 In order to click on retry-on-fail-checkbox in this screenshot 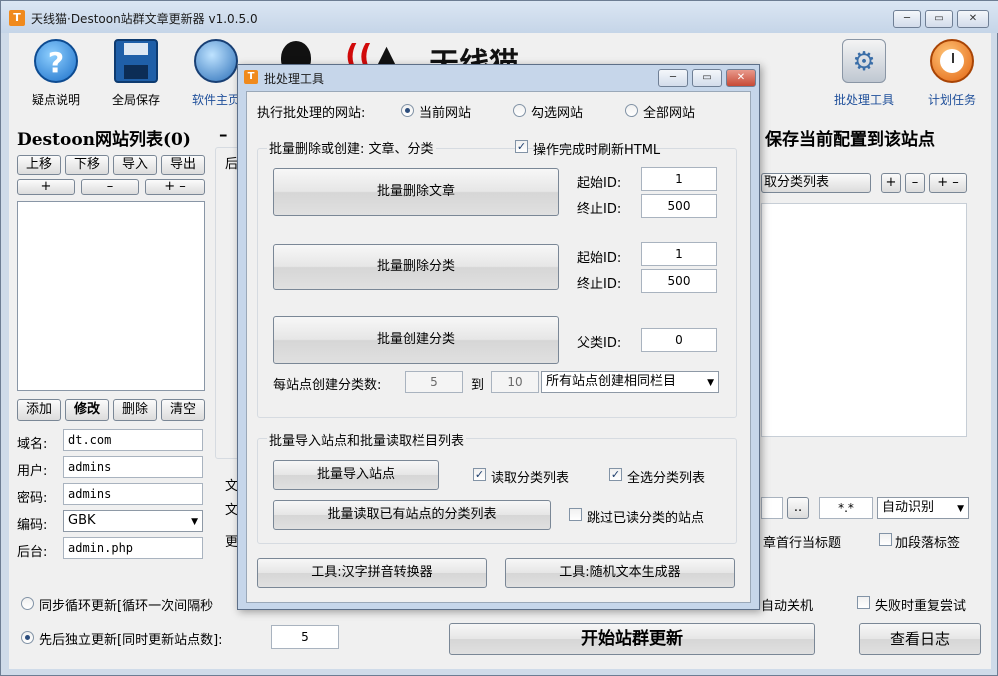, I will do `click(863, 602)`.